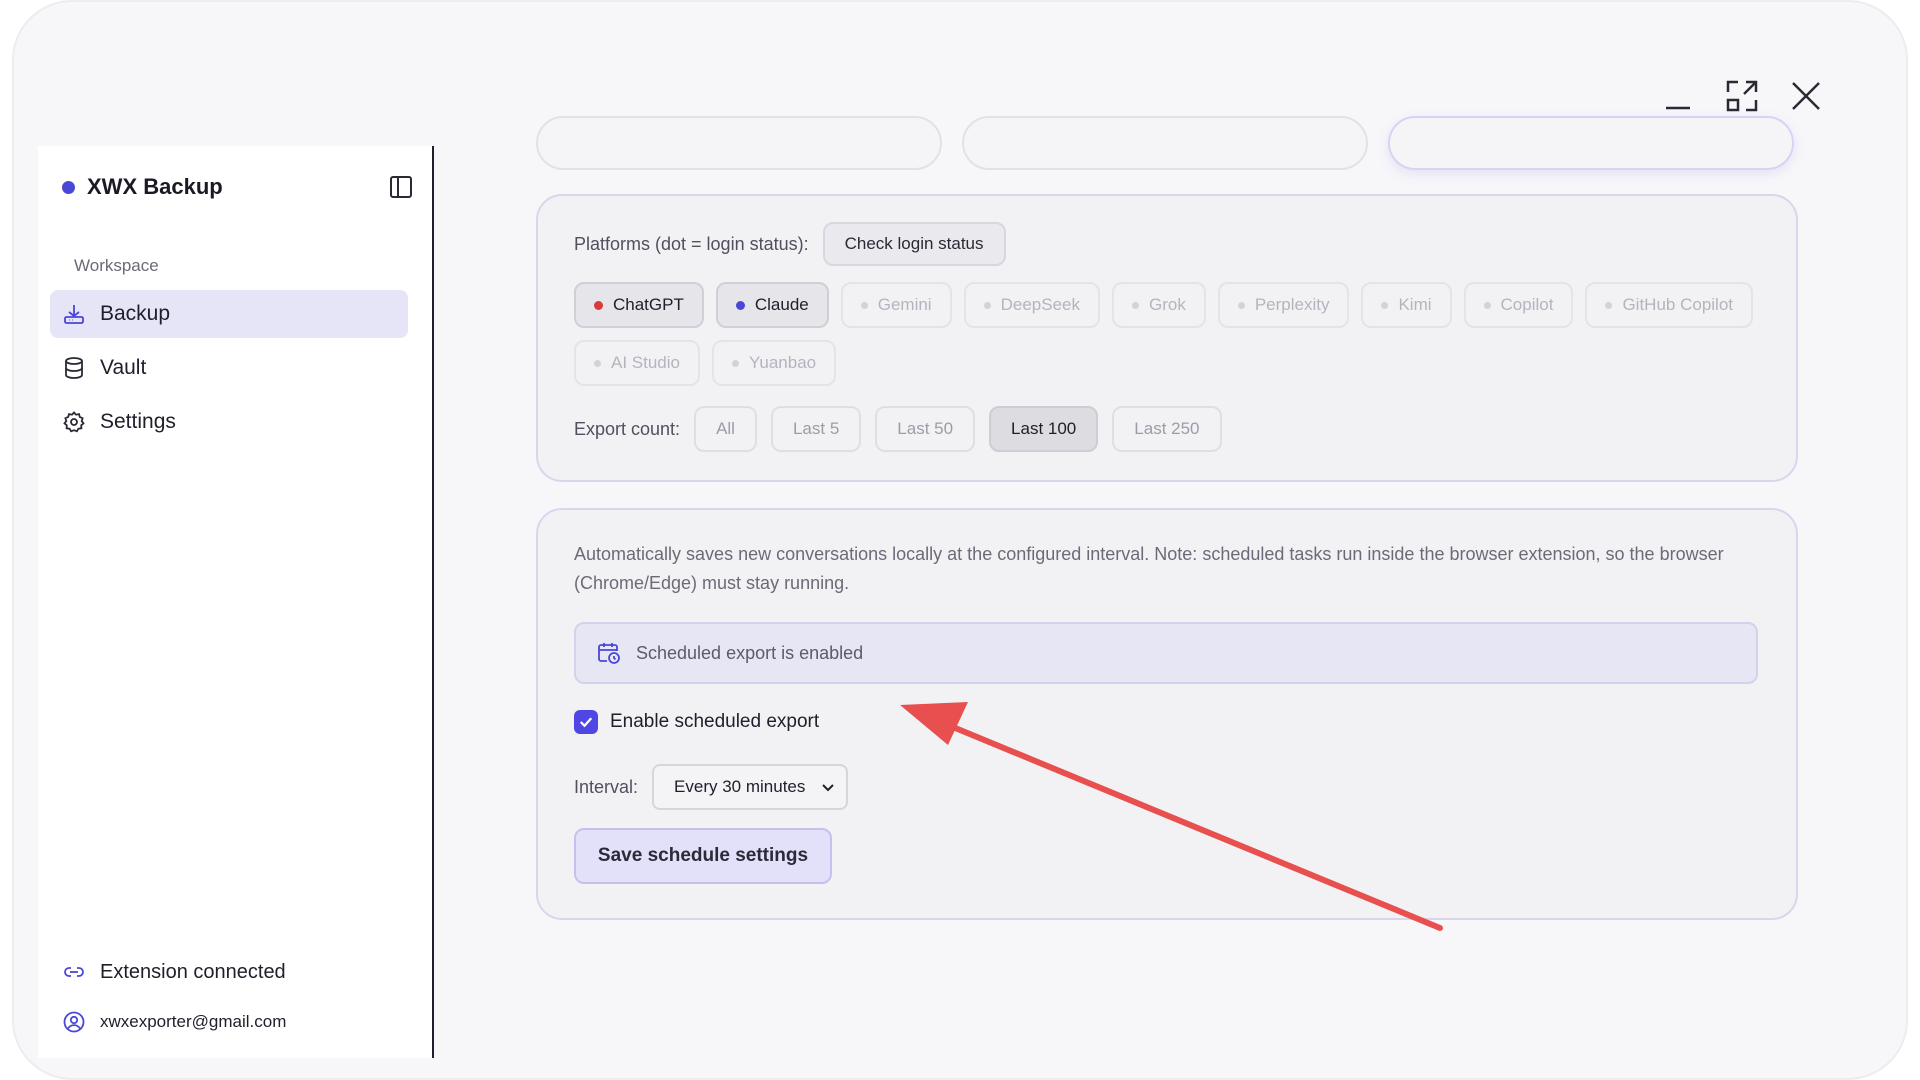 The width and height of the screenshot is (1920, 1080). I want to click on platform-chip-chatgpt: ChatGPT, so click(639, 305).